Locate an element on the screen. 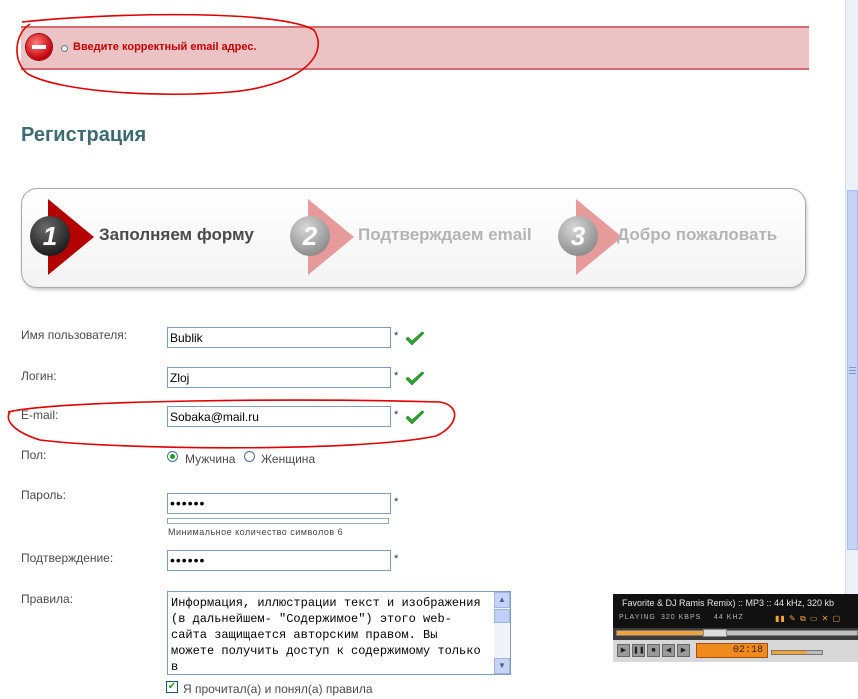 The image size is (858, 699). email-annotation-oval is located at coordinates (231, 424).